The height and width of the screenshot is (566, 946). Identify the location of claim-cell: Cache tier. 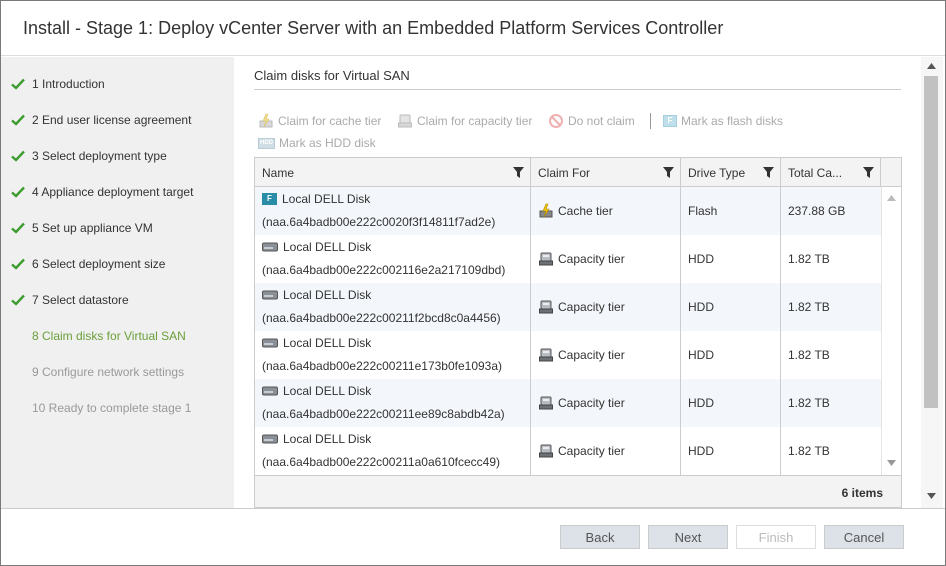
(606, 211).